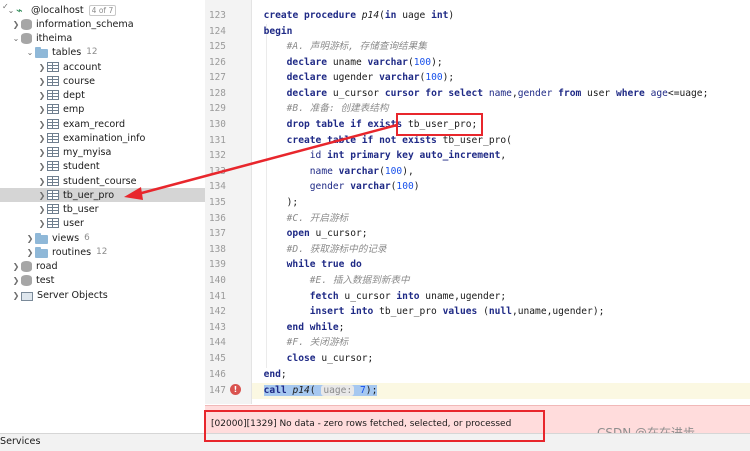 The image size is (750, 451). I want to click on code-line-146: close u_cursor;, so click(501, 359).